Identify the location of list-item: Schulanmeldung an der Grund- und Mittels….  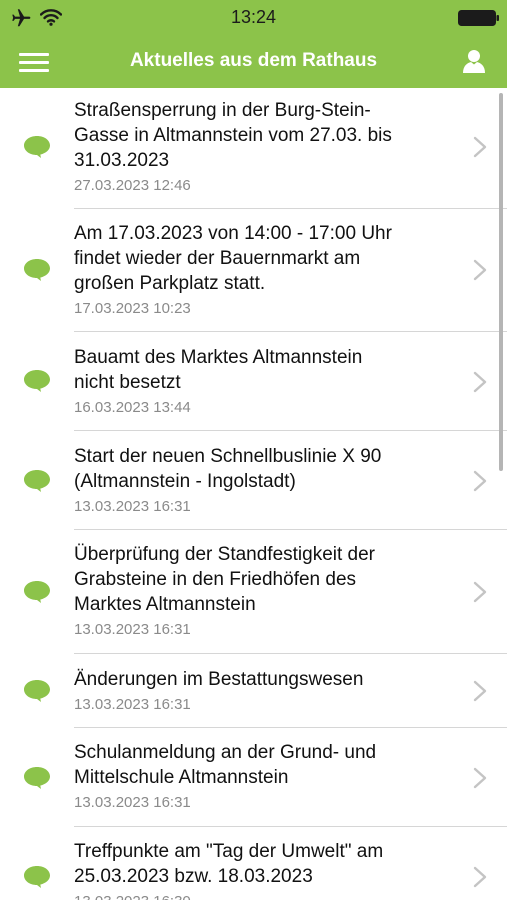
(253, 777).